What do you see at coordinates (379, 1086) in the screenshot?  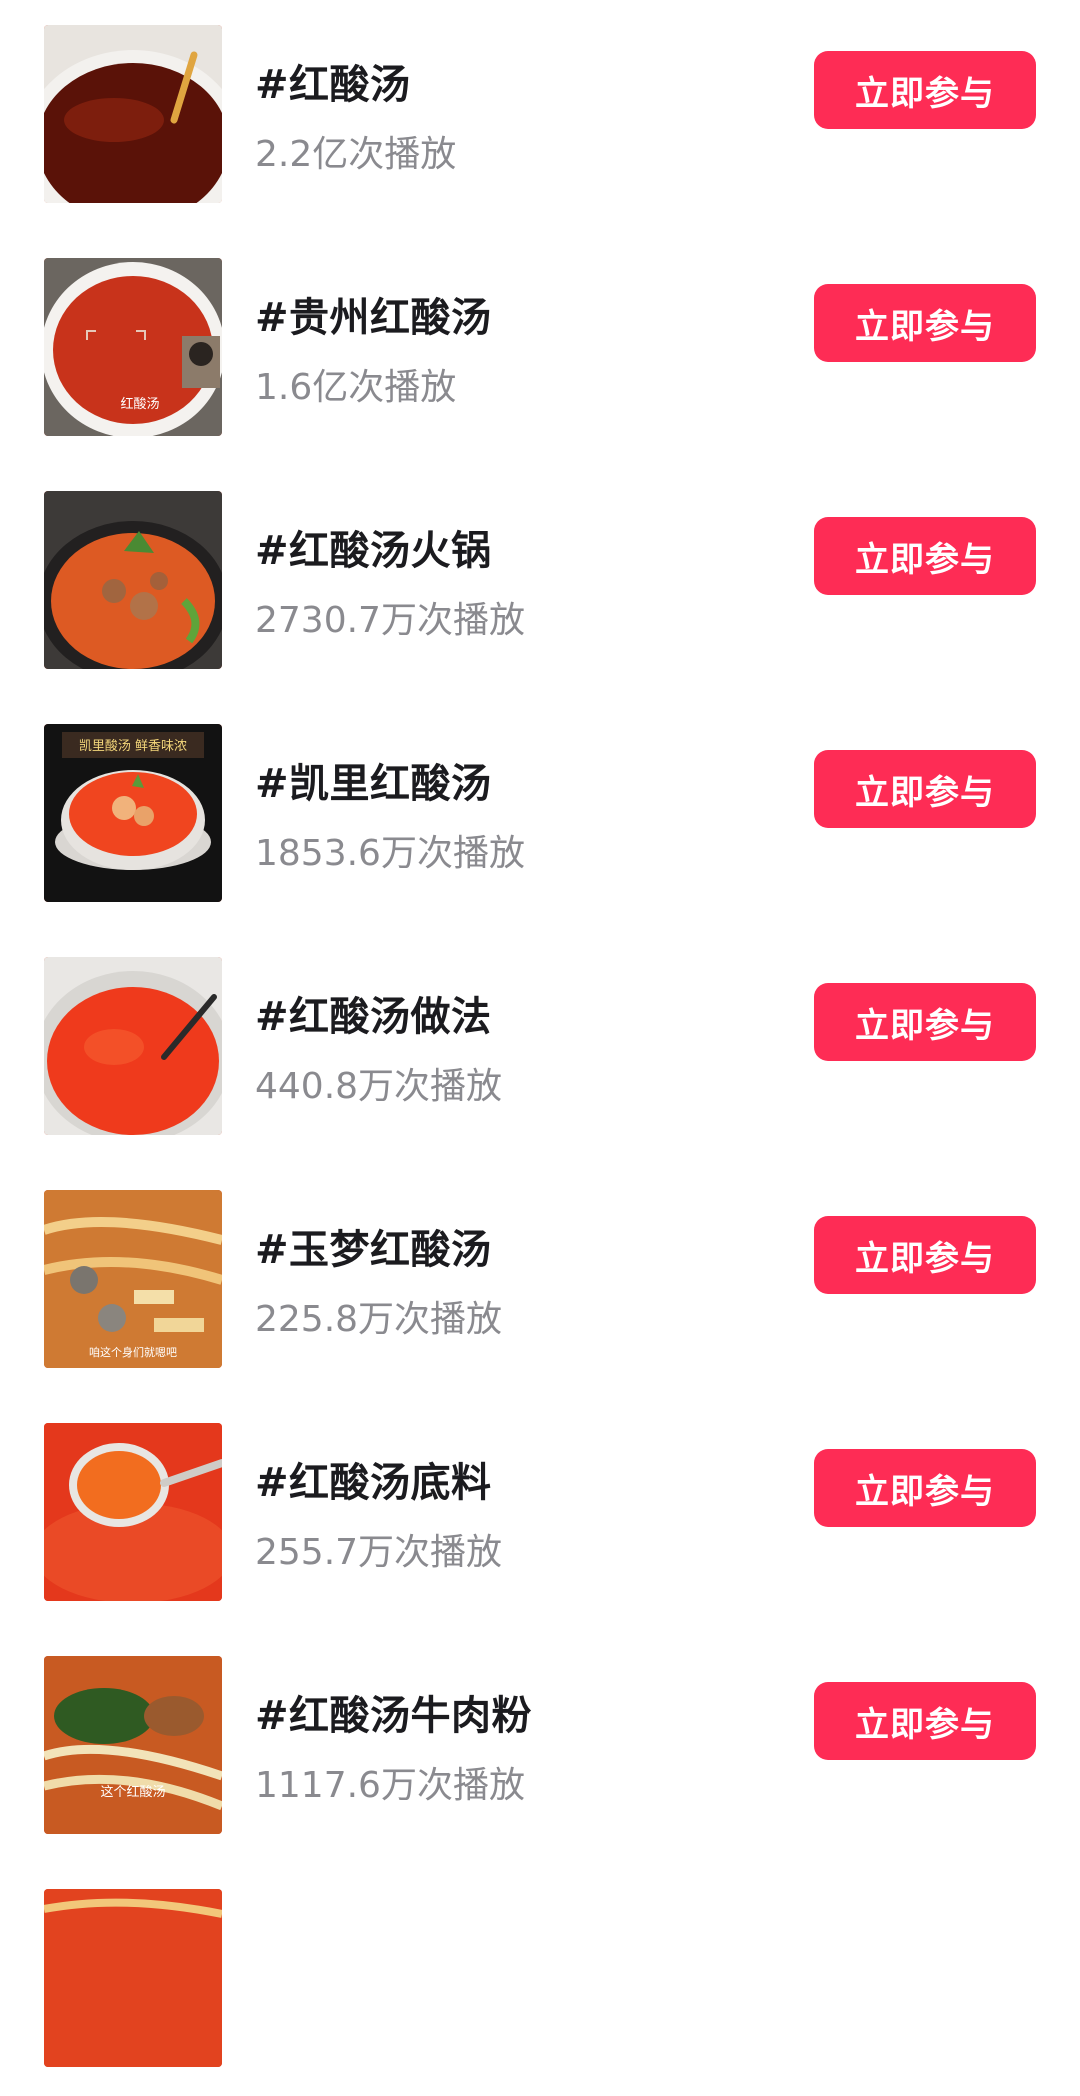 I see `topic-view-count: 440.8万次播放` at bounding box center [379, 1086].